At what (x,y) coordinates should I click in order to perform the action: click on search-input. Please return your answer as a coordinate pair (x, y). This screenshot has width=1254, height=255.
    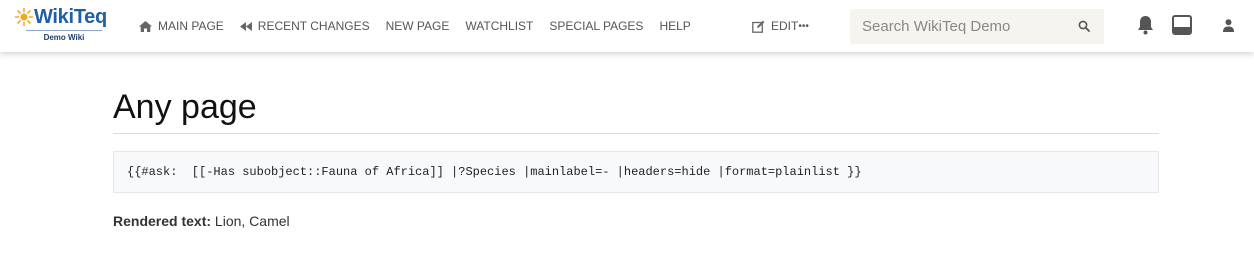
    Looking at the image, I should click on (962, 26).